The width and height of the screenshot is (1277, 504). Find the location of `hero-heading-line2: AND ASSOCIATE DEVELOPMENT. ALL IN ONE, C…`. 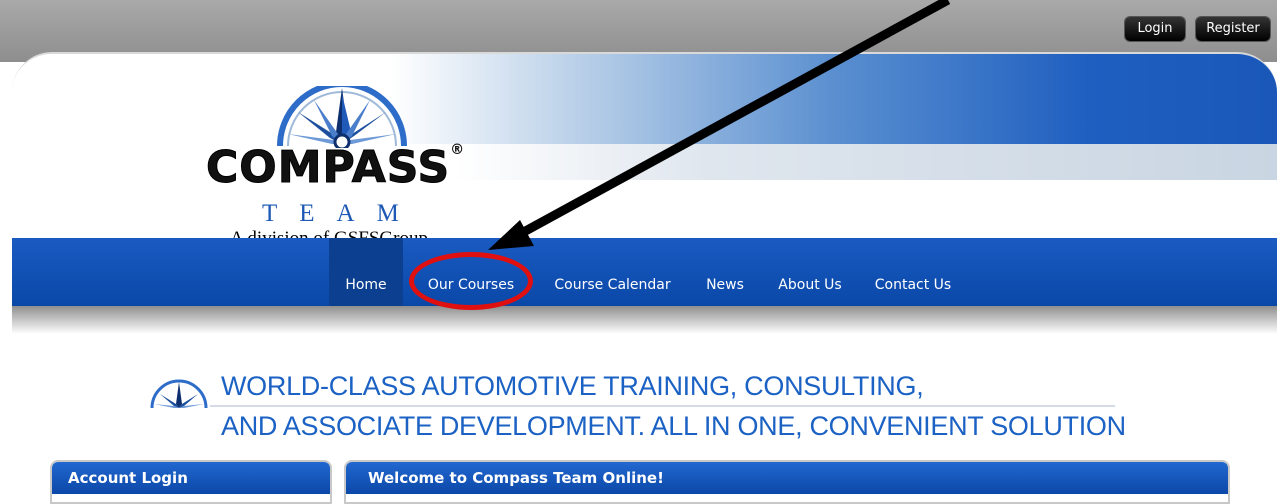

hero-heading-line2: AND ASSOCIATE DEVELOPMENT. ALL IN ONE, C… is located at coordinates (673, 426).